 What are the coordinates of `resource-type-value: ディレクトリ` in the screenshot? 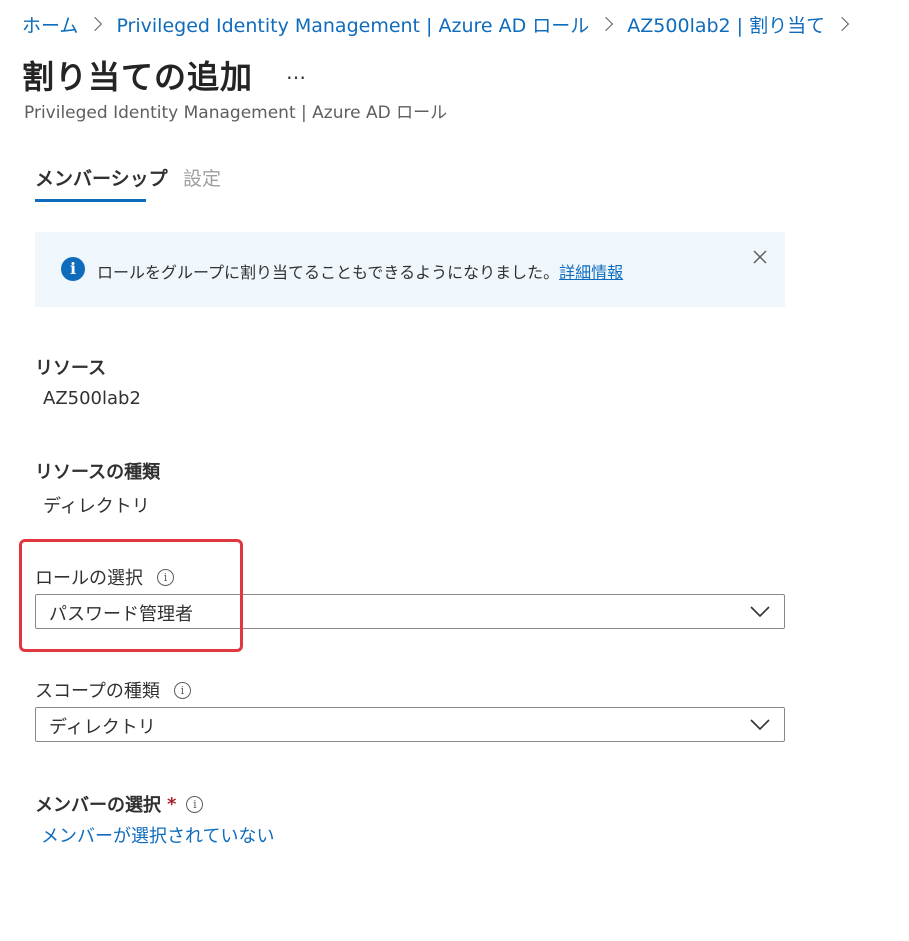 It's located at (96, 506).